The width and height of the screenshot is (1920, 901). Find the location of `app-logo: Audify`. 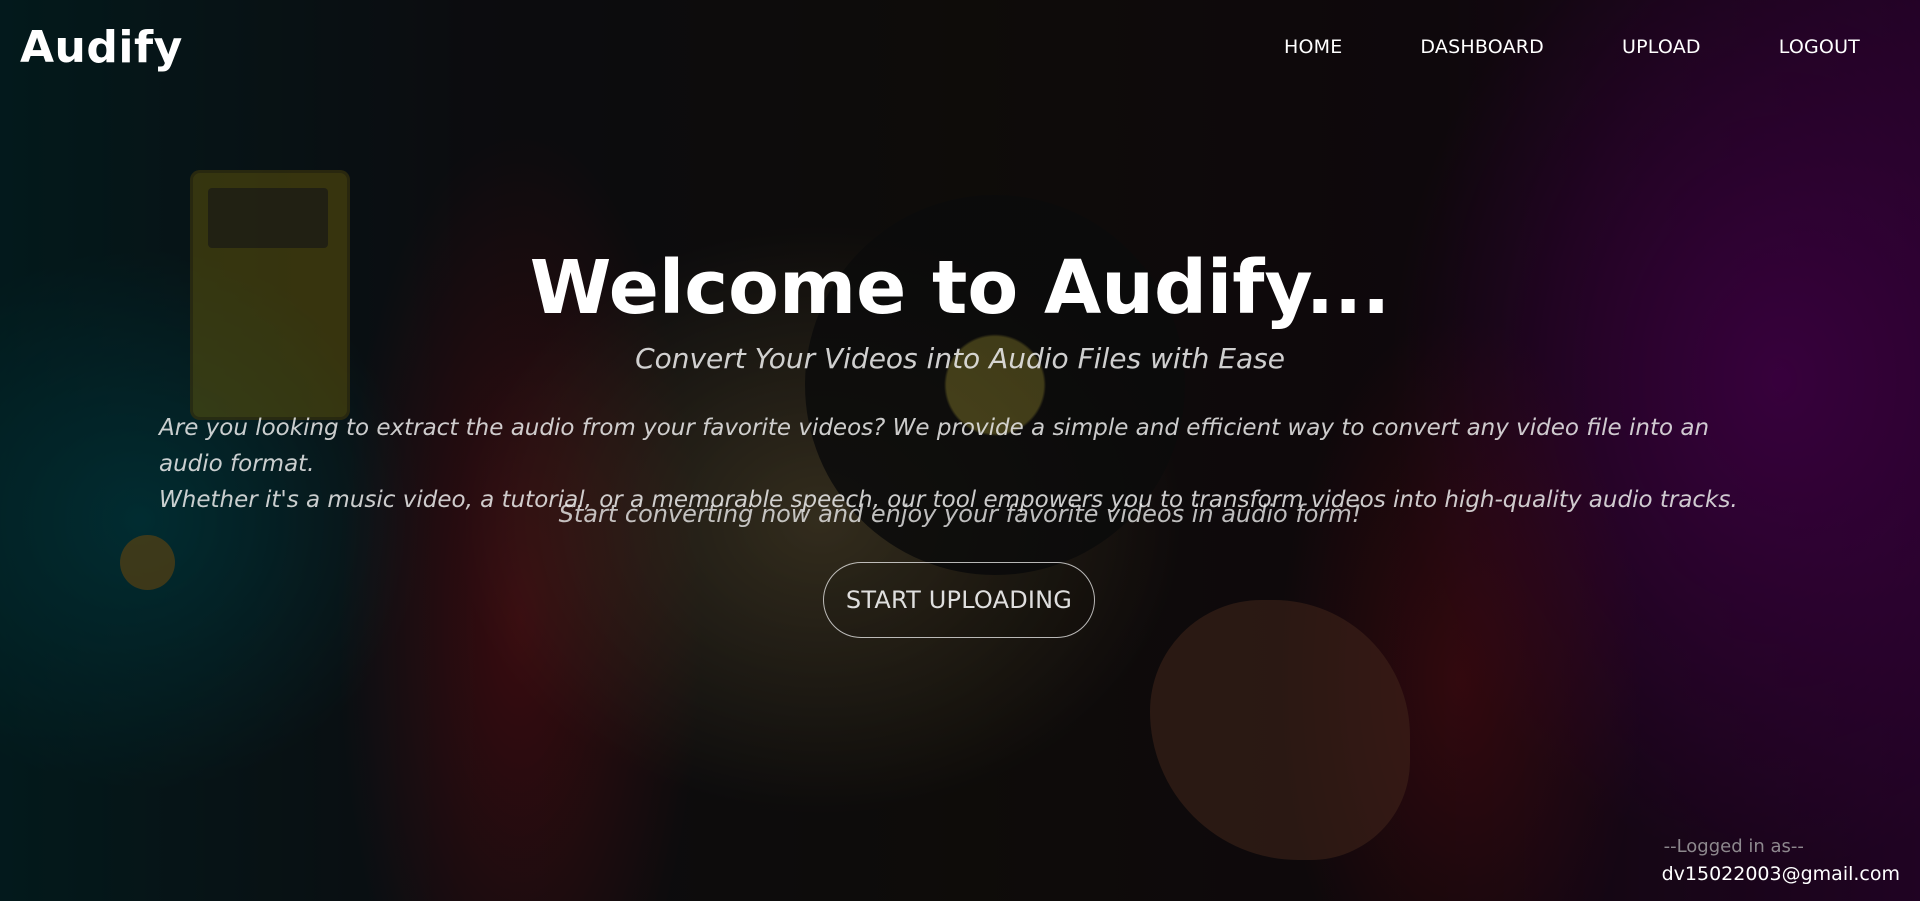

app-logo: Audify is located at coordinates (101, 47).